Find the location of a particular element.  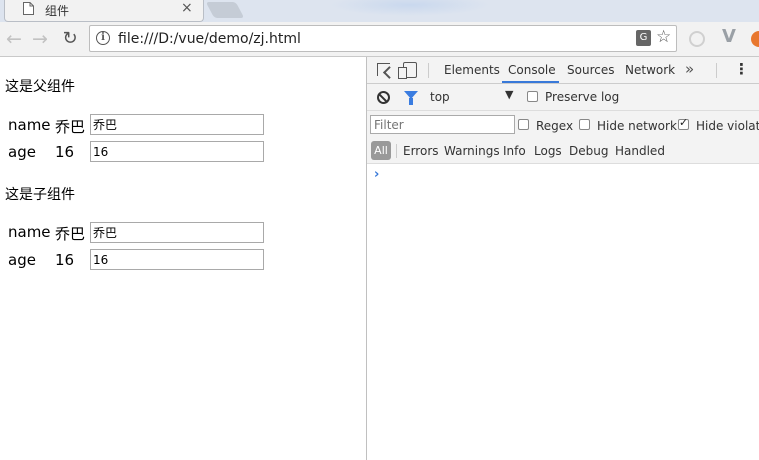

extension-circle-icon is located at coordinates (697, 39).